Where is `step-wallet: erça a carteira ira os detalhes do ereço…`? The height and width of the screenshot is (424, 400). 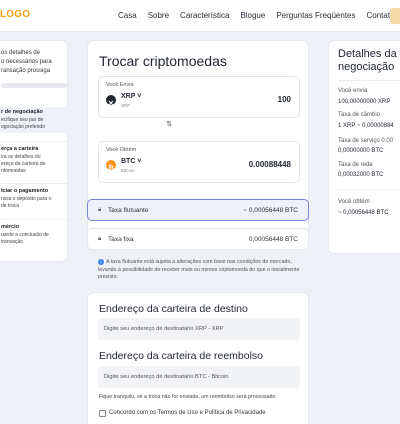
step-wallet: erça a carteira ira os detalhes do ereço… is located at coordinates (35, 160).